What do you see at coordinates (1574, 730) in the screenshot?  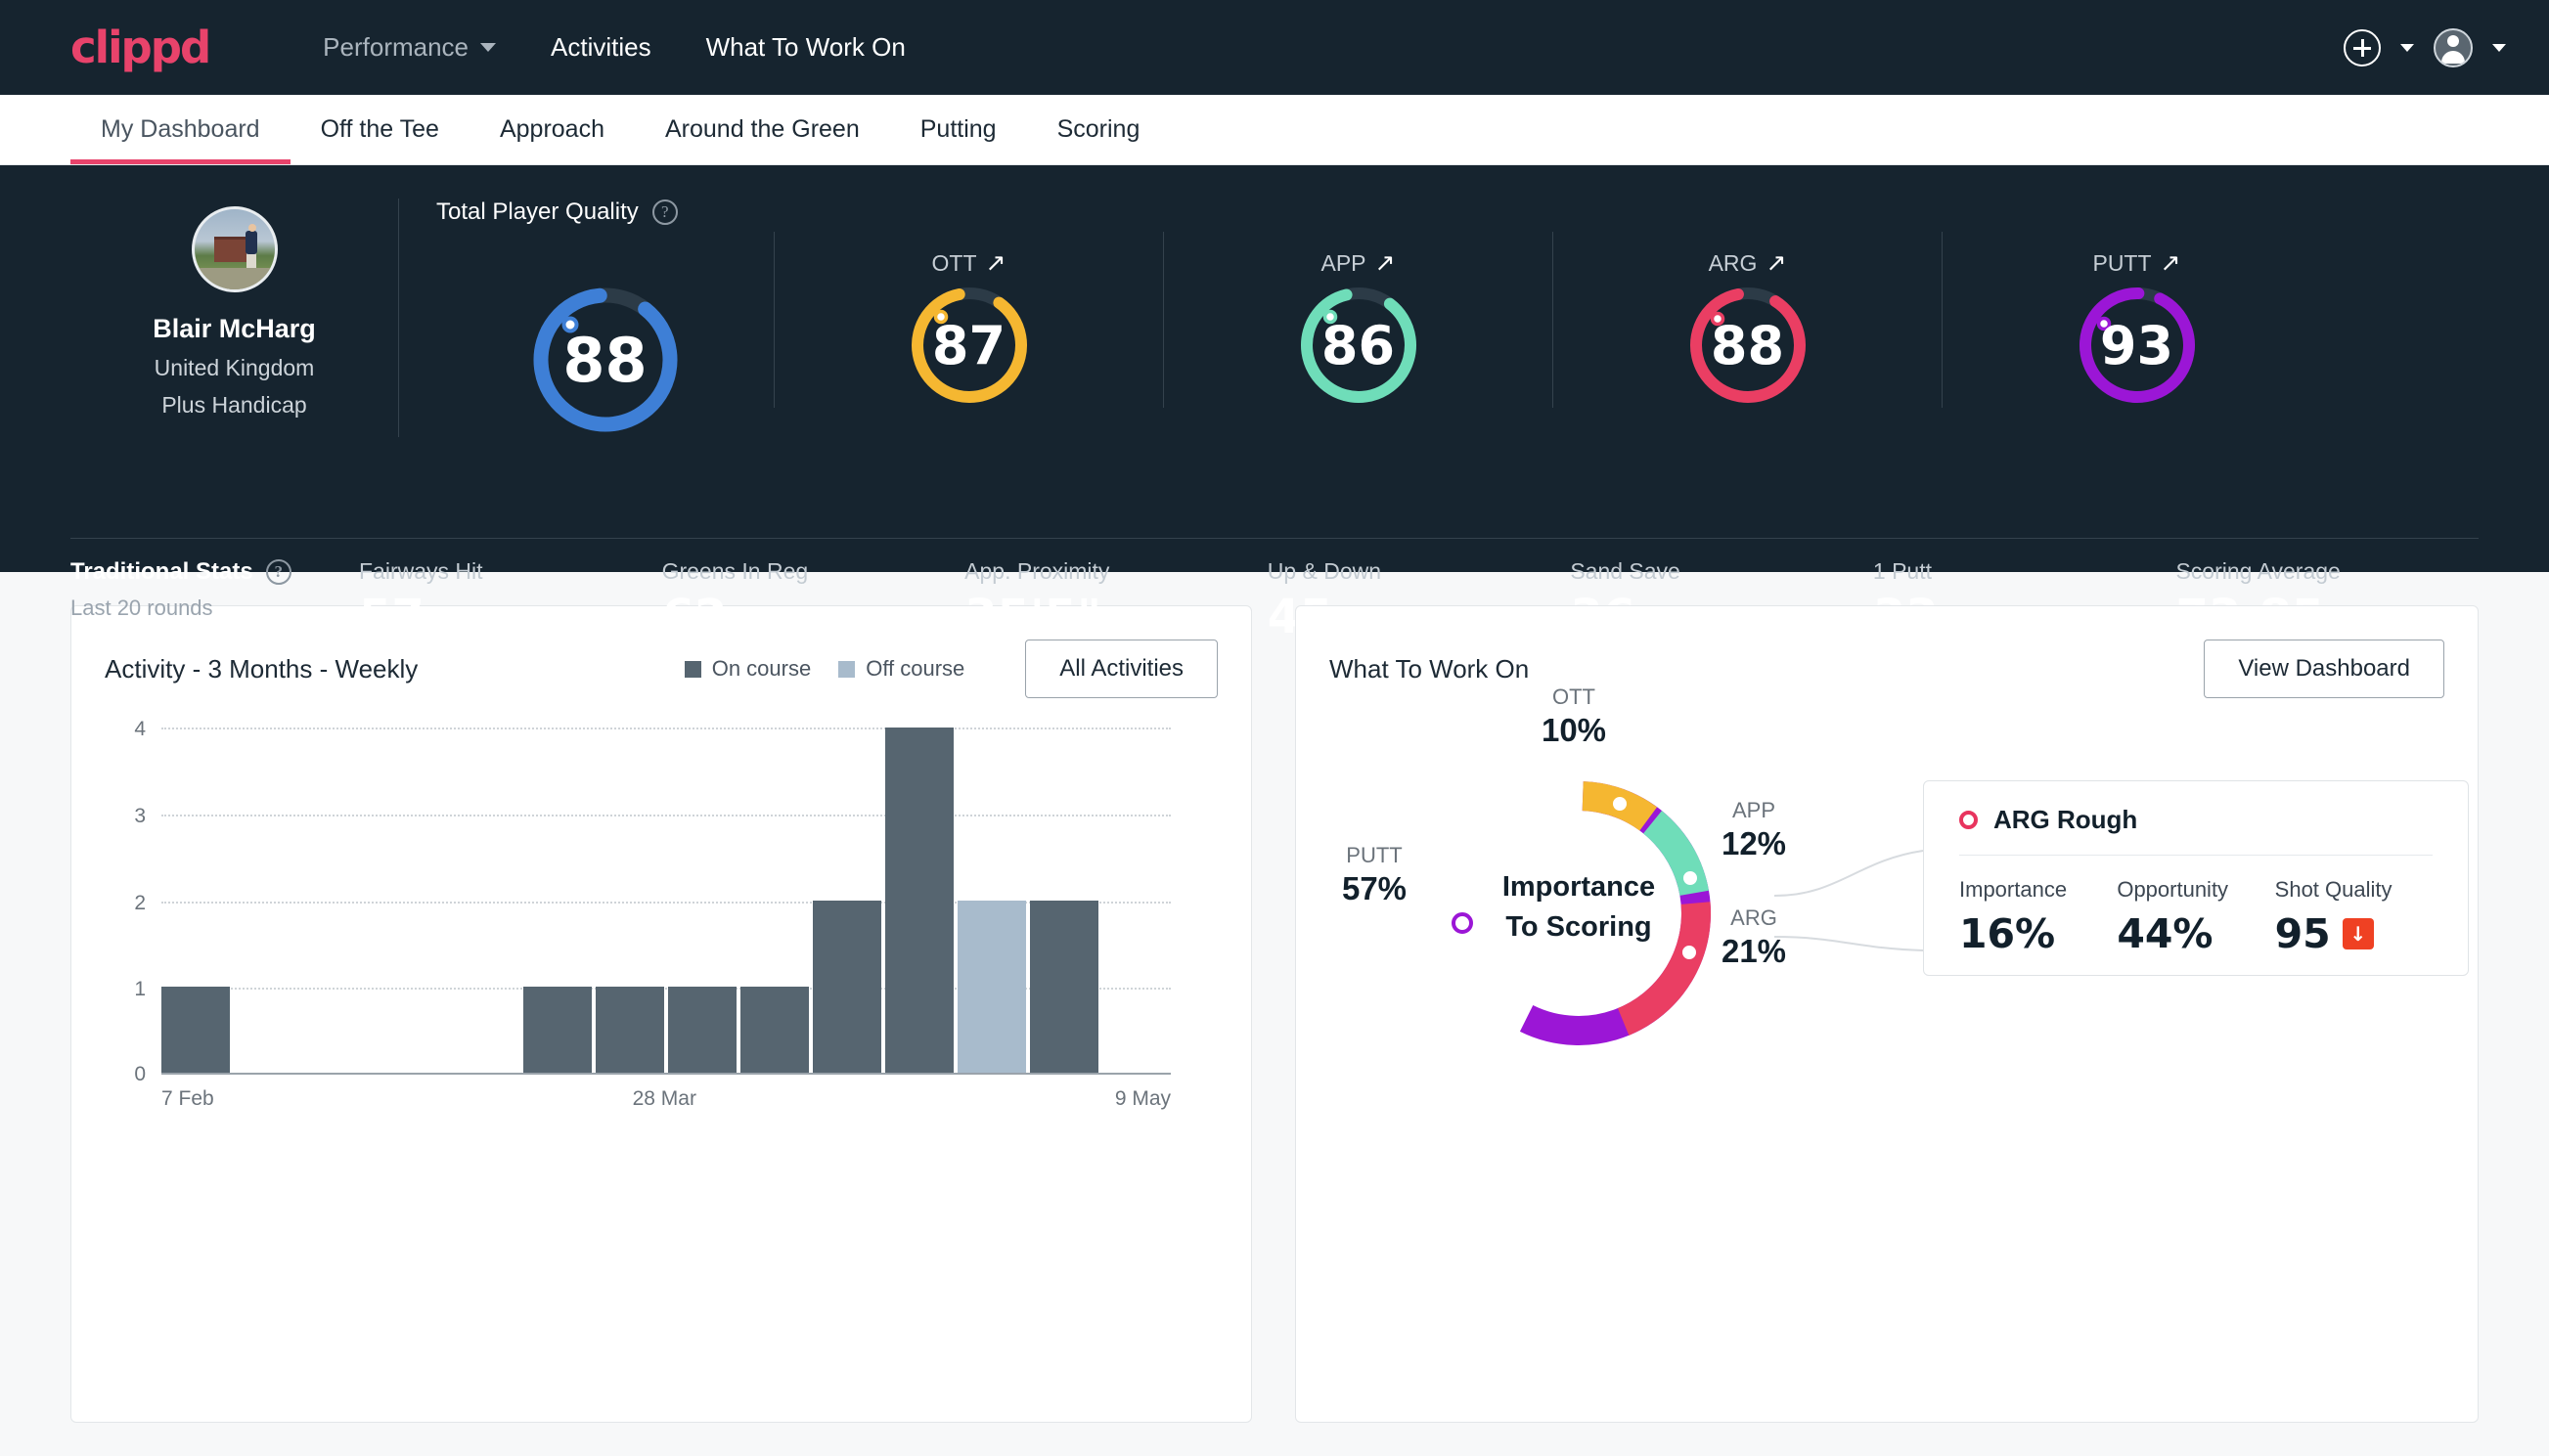 I see `slice-value: 10%` at bounding box center [1574, 730].